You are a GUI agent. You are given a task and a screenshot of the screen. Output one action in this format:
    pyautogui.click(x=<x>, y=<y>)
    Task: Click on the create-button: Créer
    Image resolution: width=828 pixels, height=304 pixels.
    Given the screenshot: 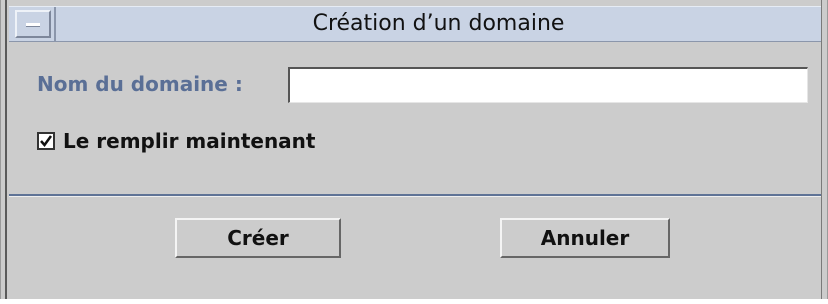 What is the action you would take?
    pyautogui.click(x=258, y=238)
    